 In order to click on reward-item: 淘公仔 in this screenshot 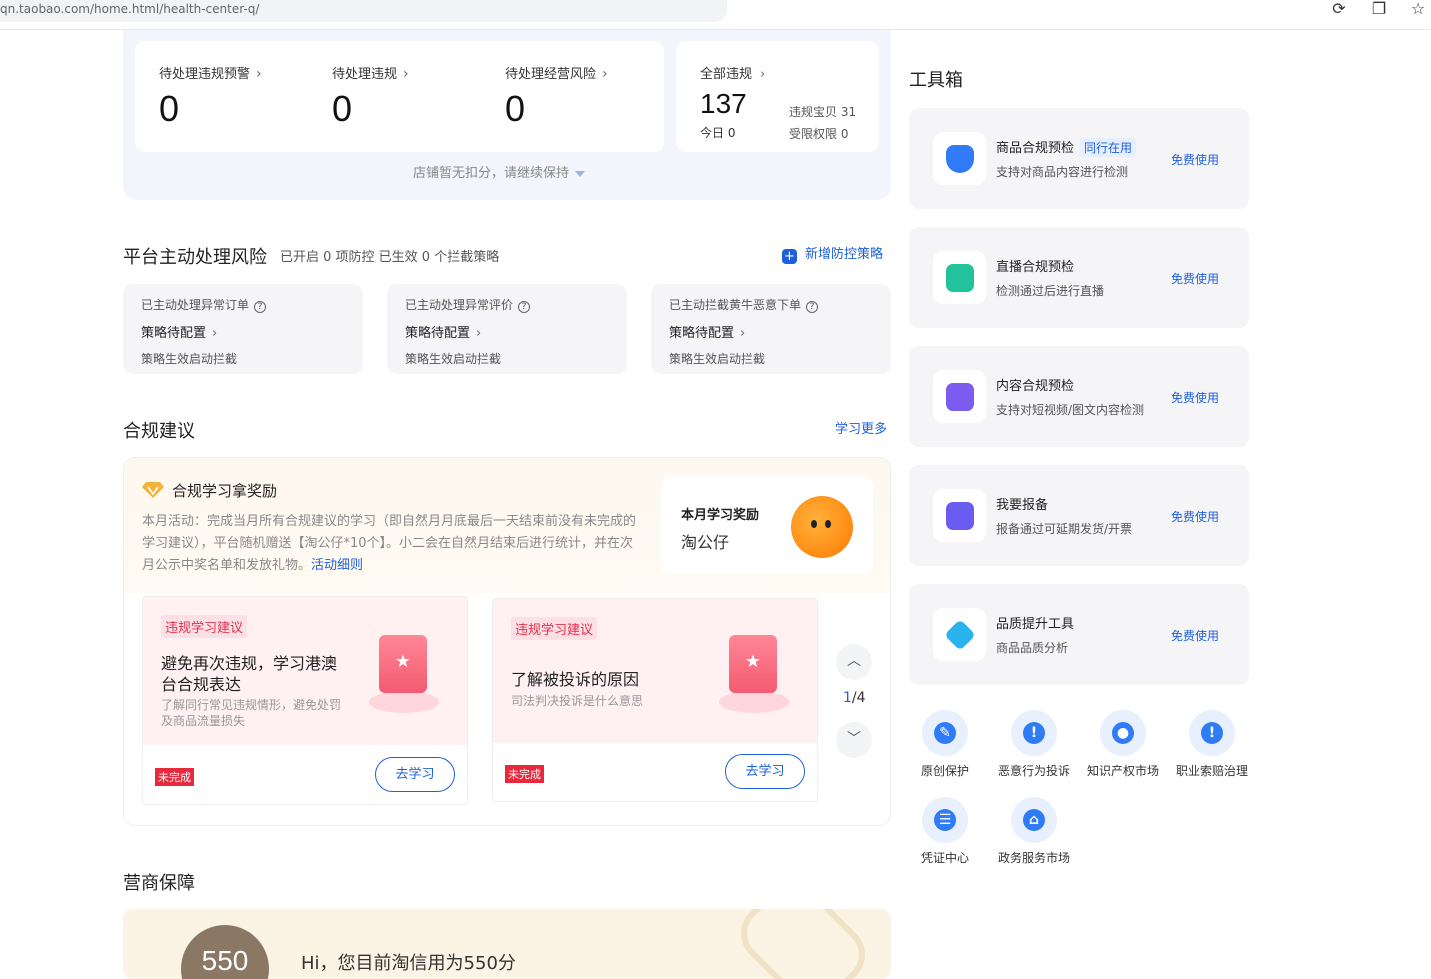, I will do `click(705, 542)`.